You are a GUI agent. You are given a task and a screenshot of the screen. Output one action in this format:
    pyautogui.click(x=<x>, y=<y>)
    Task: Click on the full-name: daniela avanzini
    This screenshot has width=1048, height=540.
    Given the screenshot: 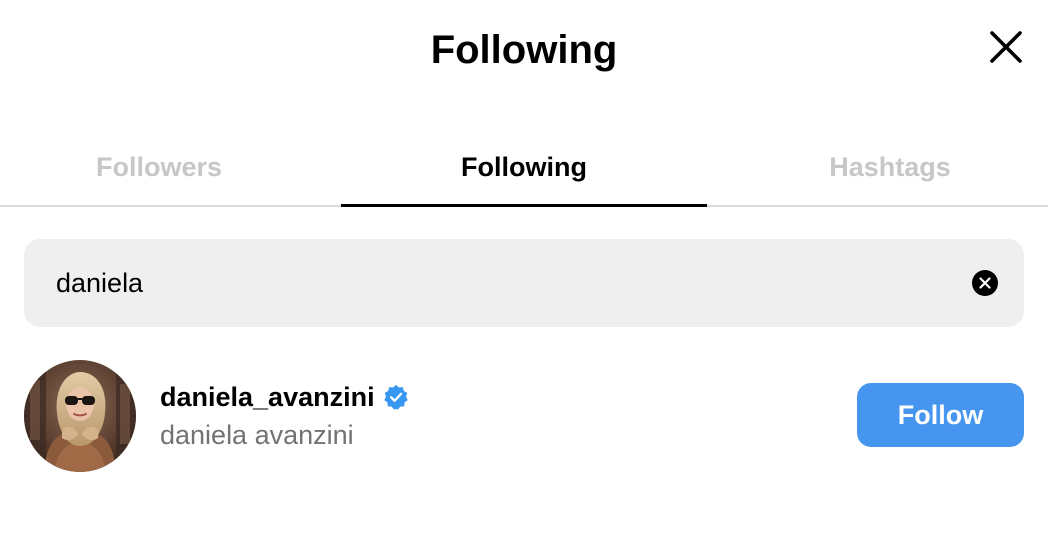 What is the action you would take?
    pyautogui.click(x=257, y=435)
    